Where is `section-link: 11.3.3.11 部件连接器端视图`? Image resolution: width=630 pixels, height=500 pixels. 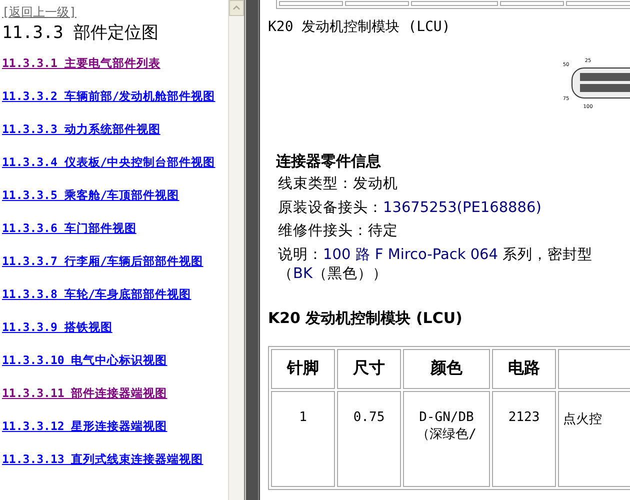 section-link: 11.3.3.11 部件连接器端视图 is located at coordinates (85, 393).